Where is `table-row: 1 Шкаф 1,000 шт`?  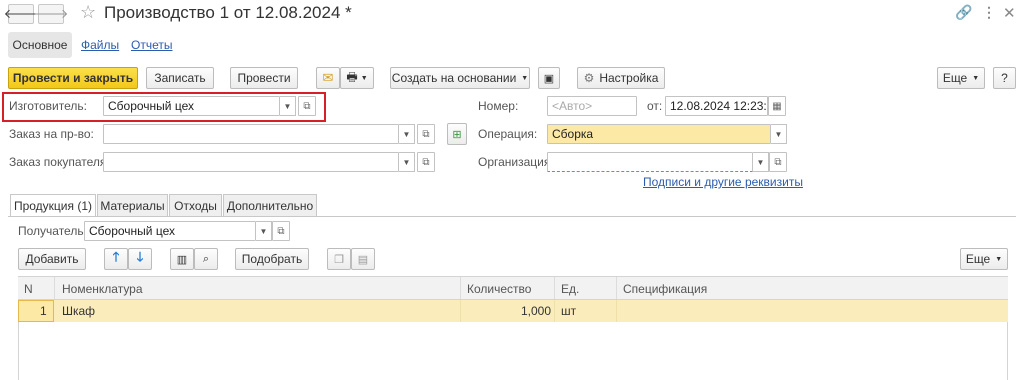
table-row: 1 Шкаф 1,000 шт is located at coordinates (513, 311).